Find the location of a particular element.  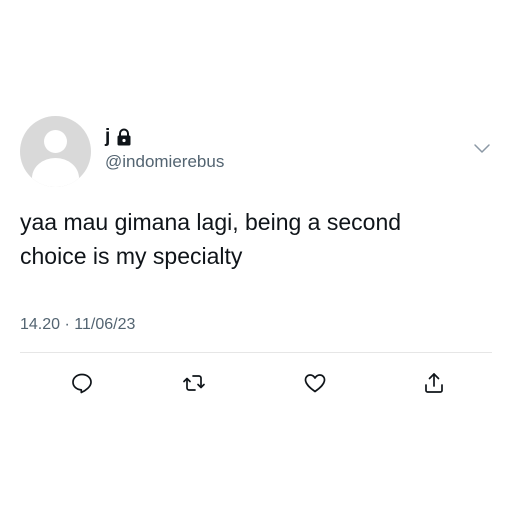

tweet-date: 11/06/23 is located at coordinates (105, 324).